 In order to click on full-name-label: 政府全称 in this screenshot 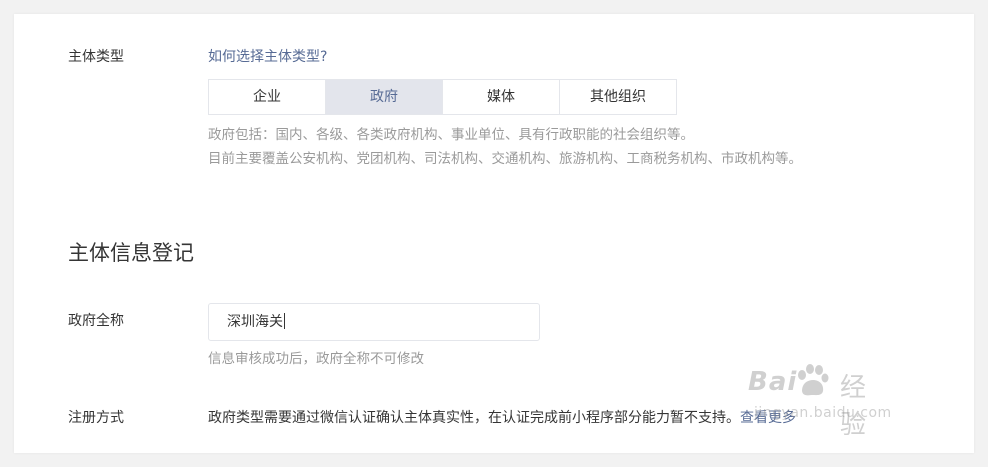, I will do `click(96, 321)`.